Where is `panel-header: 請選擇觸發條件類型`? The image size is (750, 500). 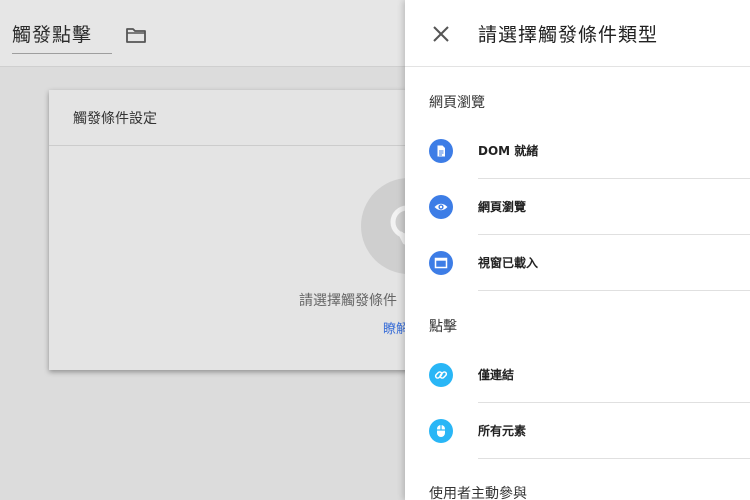
panel-header: 請選擇觸發條件類型 is located at coordinates (577, 33).